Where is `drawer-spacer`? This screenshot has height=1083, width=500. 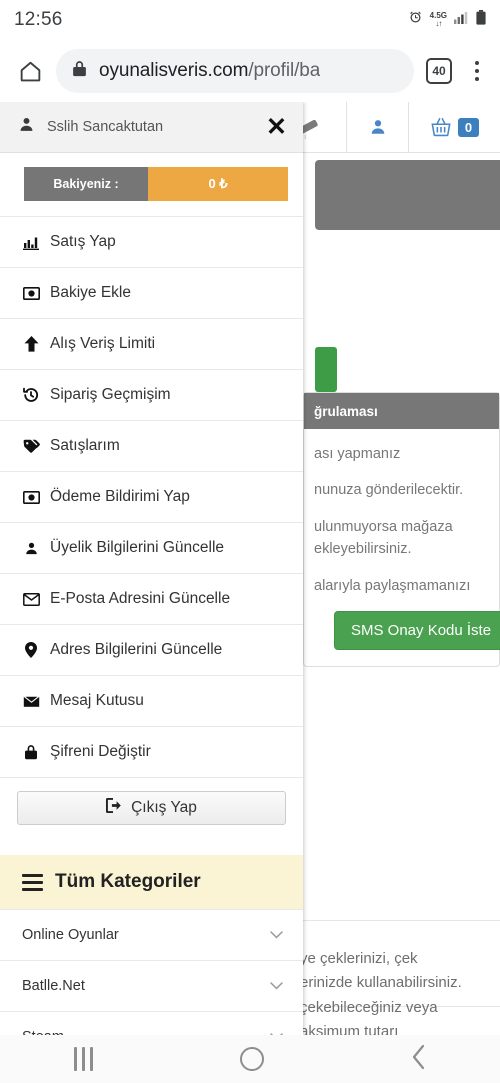
drawer-spacer is located at coordinates (151, 848).